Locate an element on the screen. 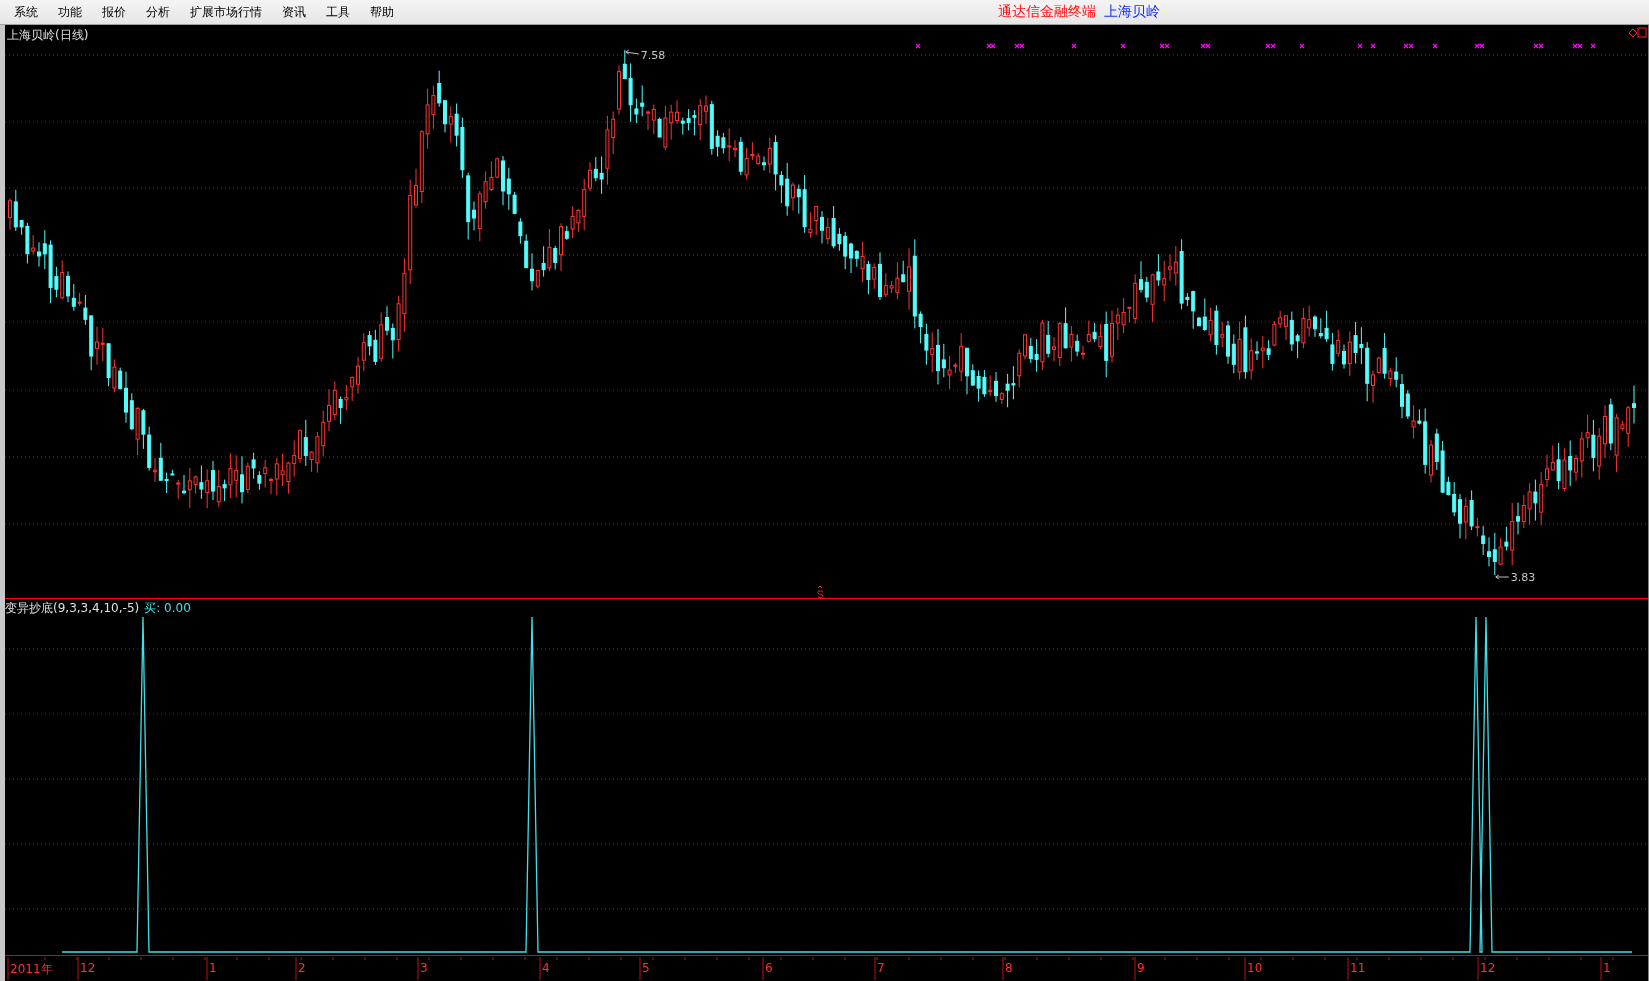 This screenshot has height=981, width=1649. time-axis-label: 10 is located at coordinates (1255, 968).